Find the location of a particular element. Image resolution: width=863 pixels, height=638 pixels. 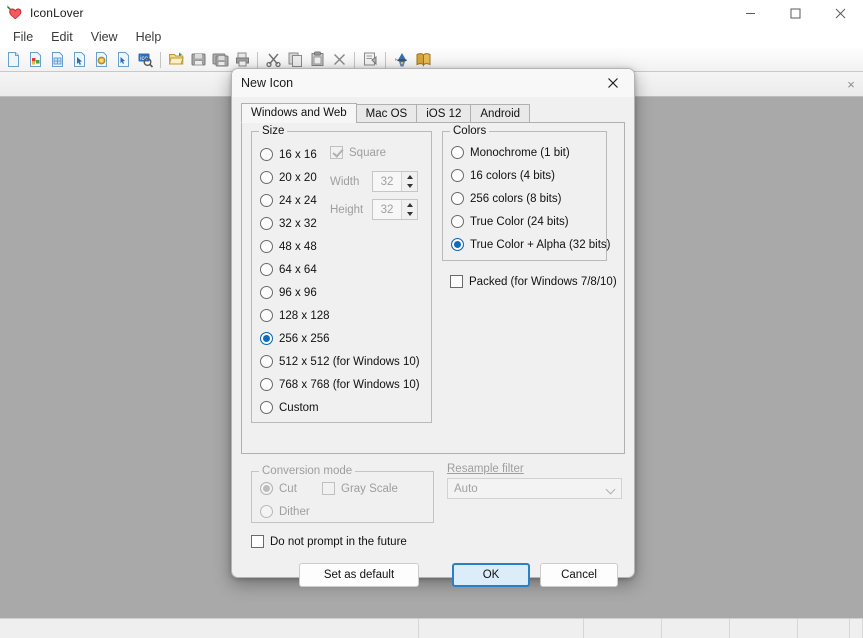

statusbar is located at coordinates (431, 628).